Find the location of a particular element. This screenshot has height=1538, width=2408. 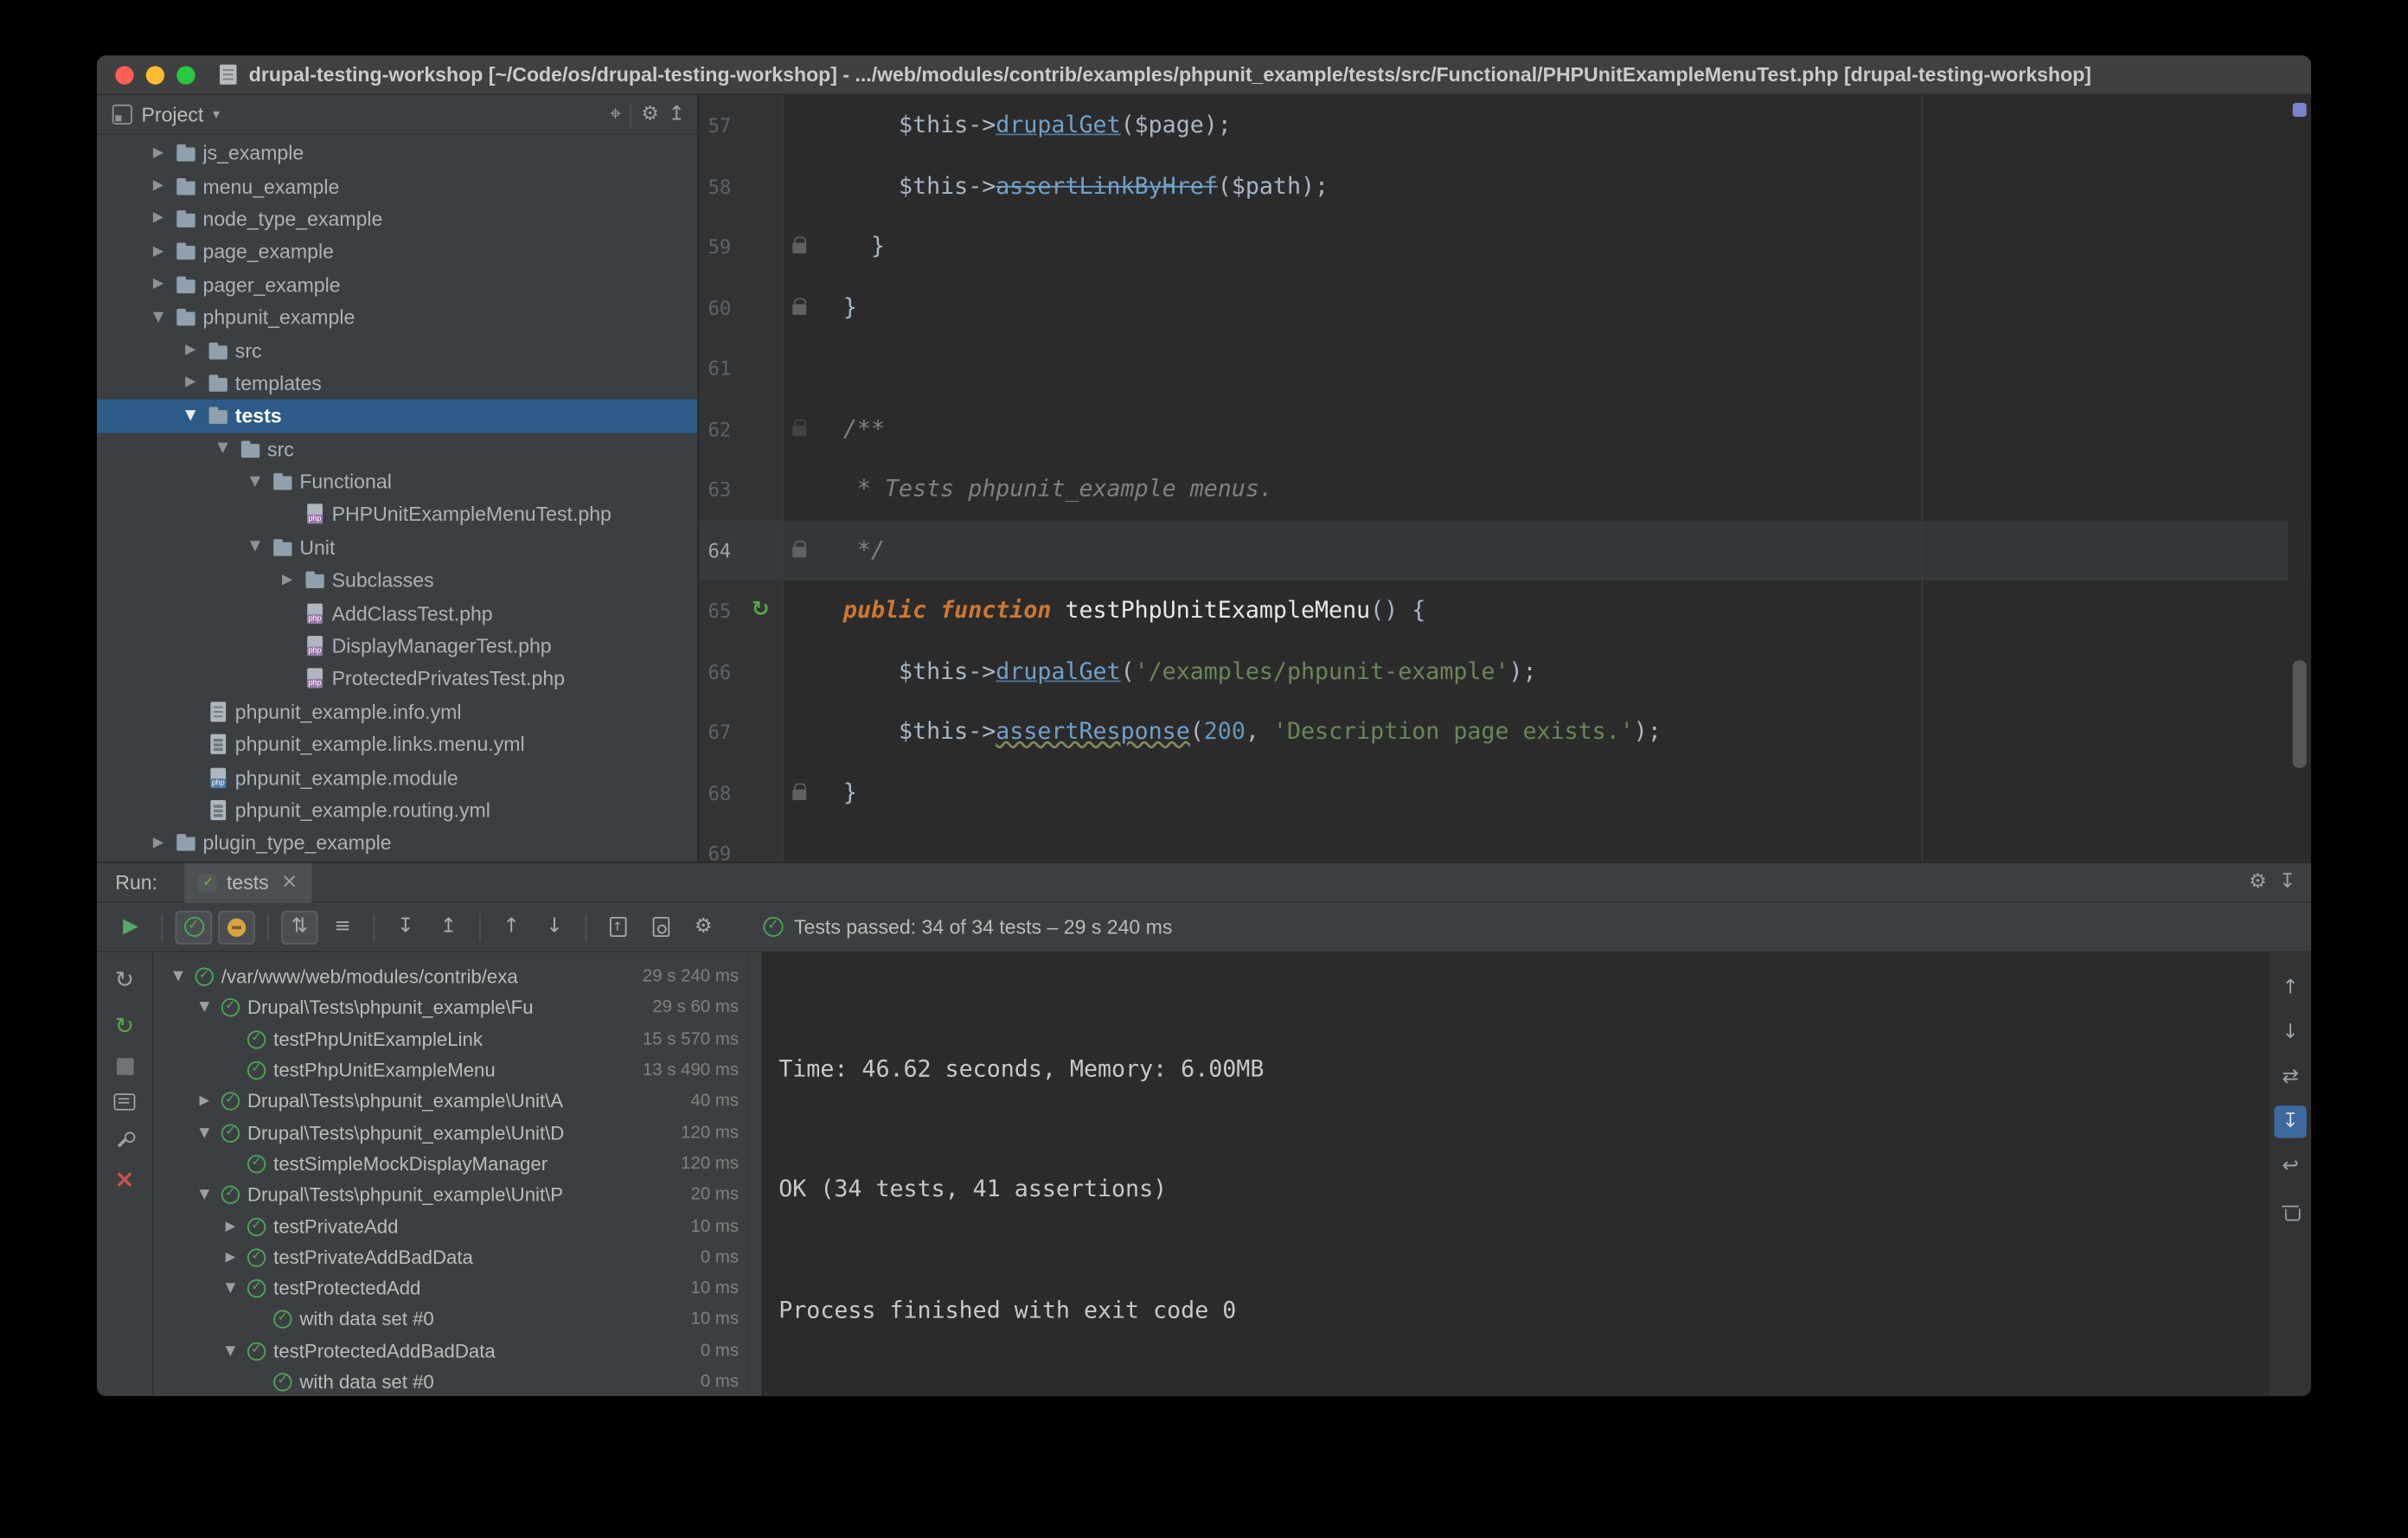

hide-toolwindow-icon: ↧ is located at coordinates (2287, 883).